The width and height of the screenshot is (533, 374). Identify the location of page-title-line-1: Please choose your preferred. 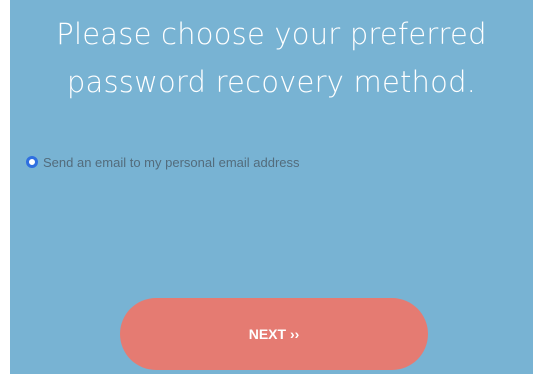
(271, 34).